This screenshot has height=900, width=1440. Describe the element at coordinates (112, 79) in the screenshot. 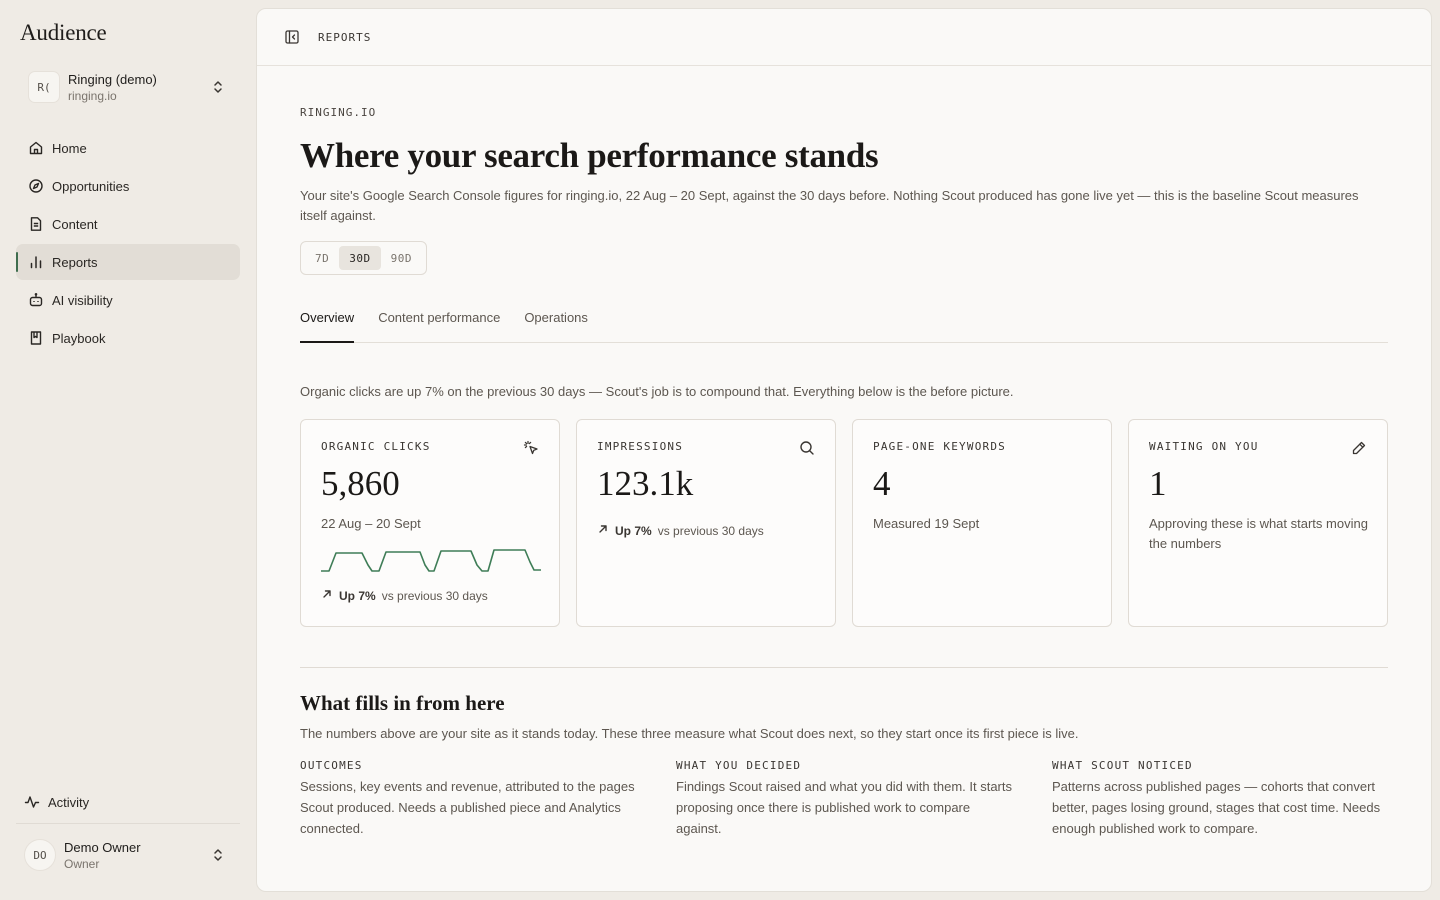

I see `workspace-name: Ringing (demo)` at that location.